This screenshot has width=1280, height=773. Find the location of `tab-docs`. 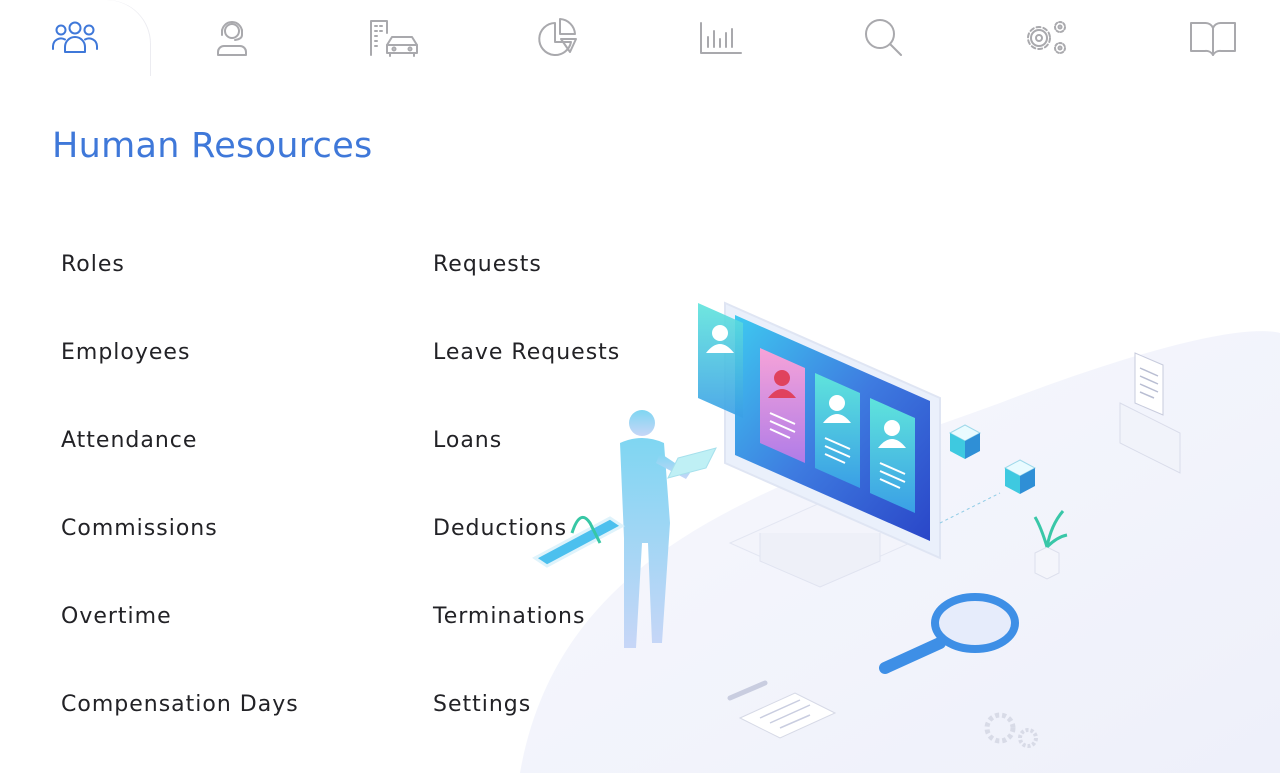

tab-docs is located at coordinates (1209, 38).